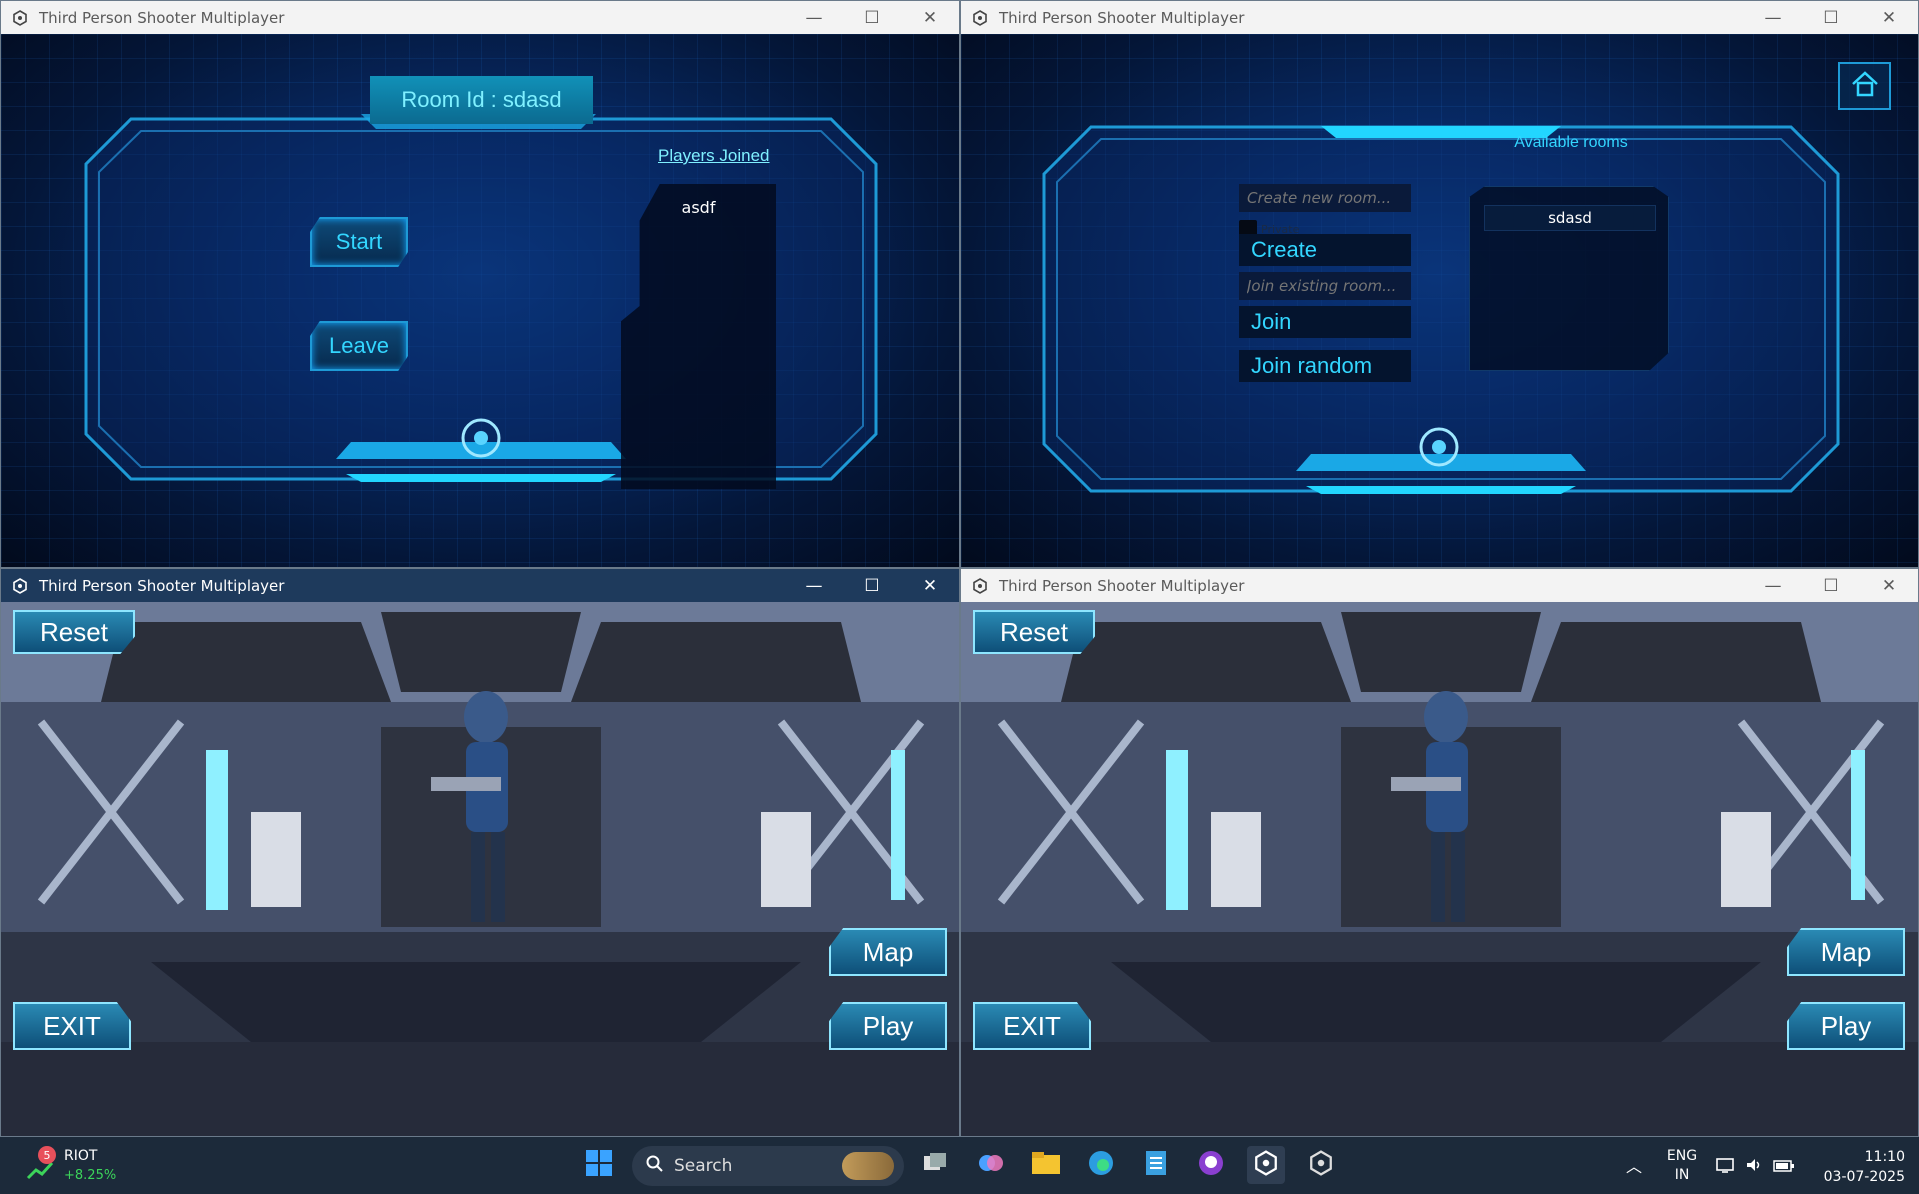 This screenshot has width=1919, height=1194. What do you see at coordinates (1325, 250) in the screenshot?
I see `create-button: Create` at bounding box center [1325, 250].